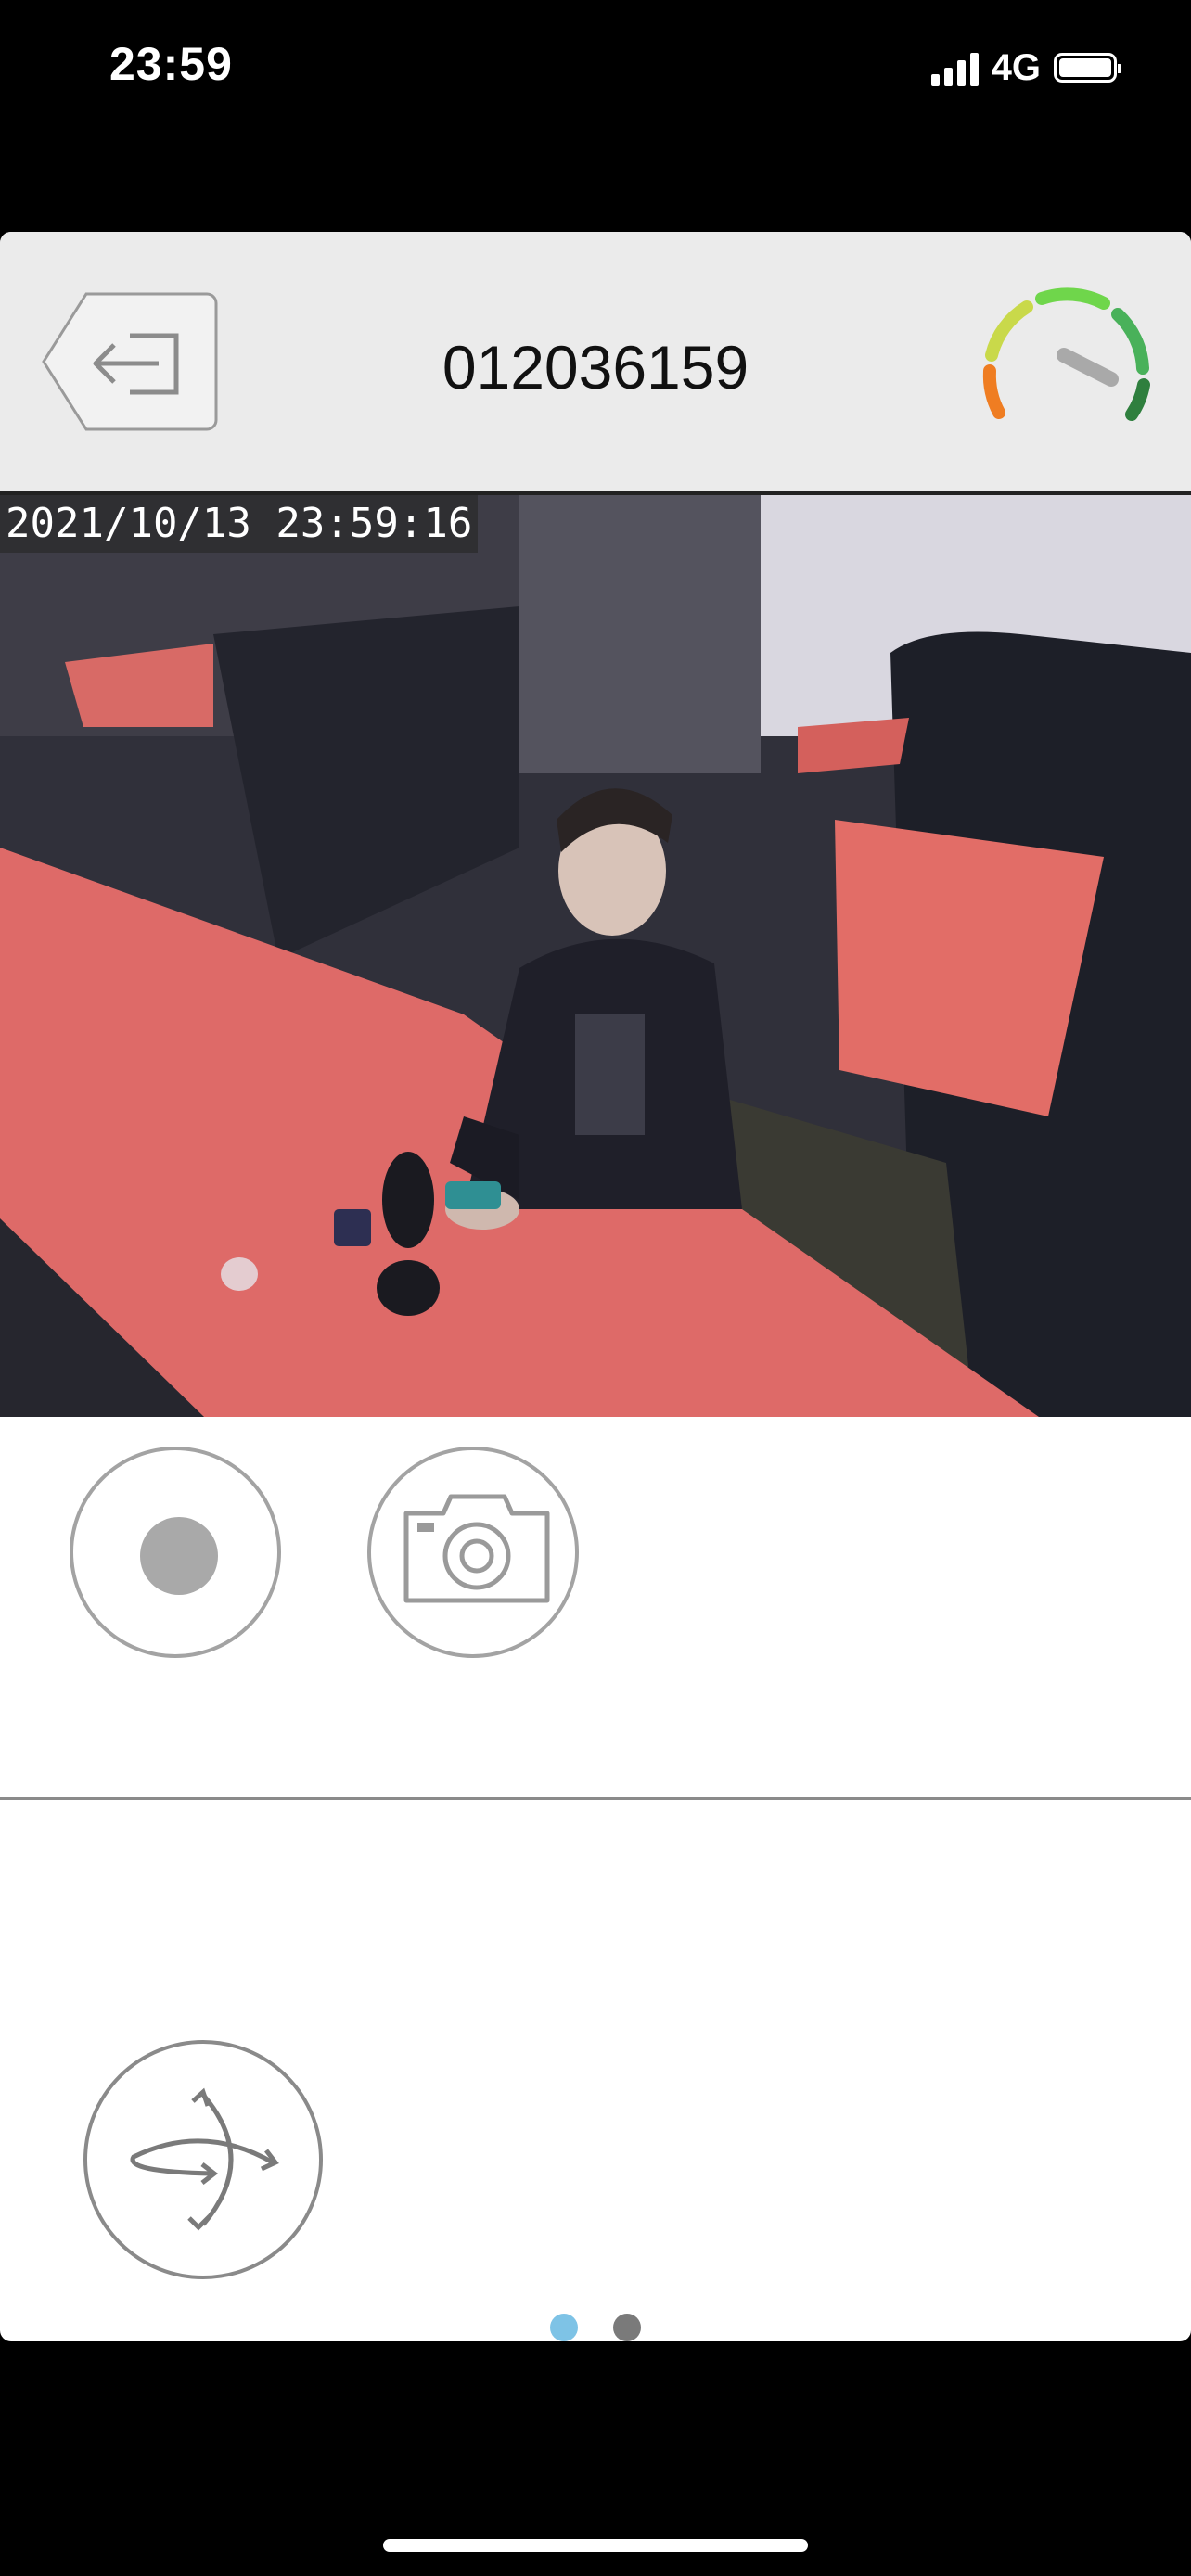 This screenshot has width=1191, height=2576. I want to click on status-time: 23:59, so click(171, 64).